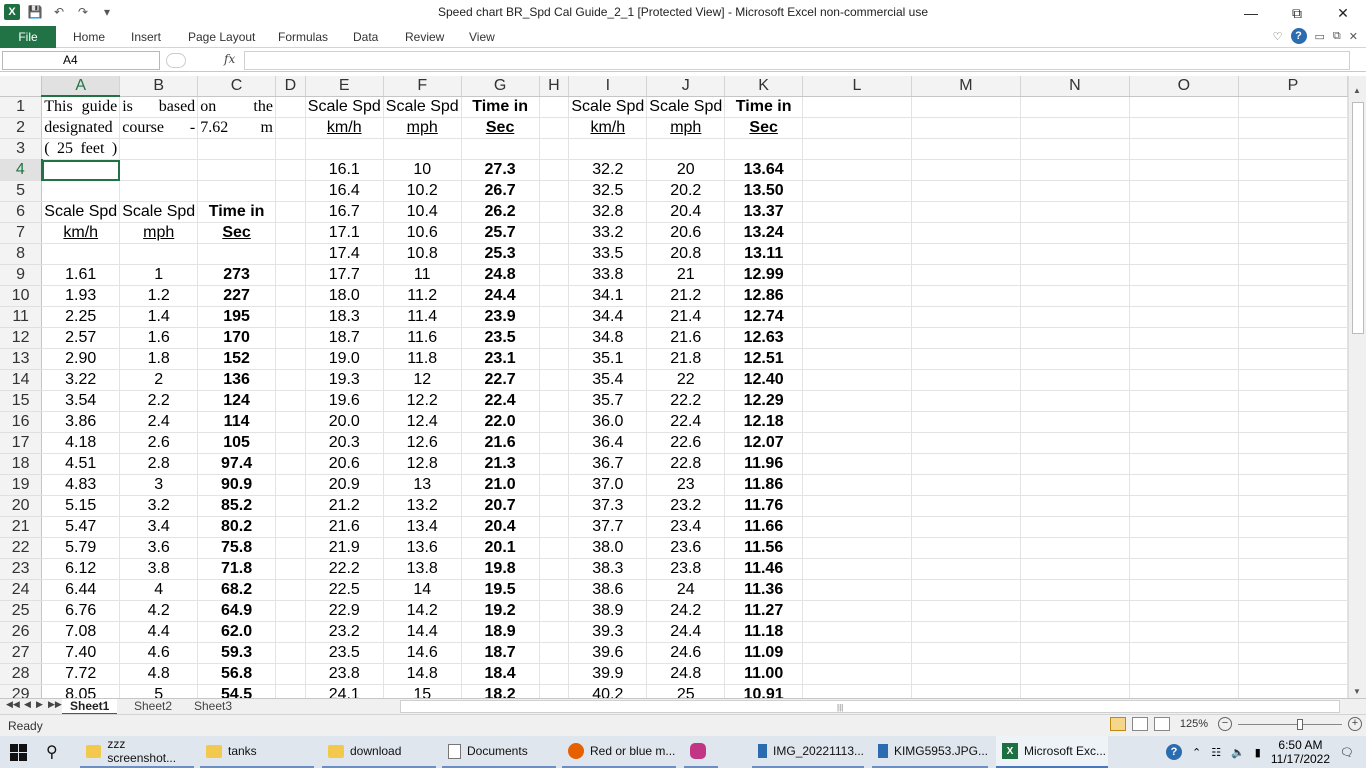 The width and height of the screenshot is (1366, 768). Describe the element at coordinates (21, 401) in the screenshot. I see `row-header: 15` at that location.